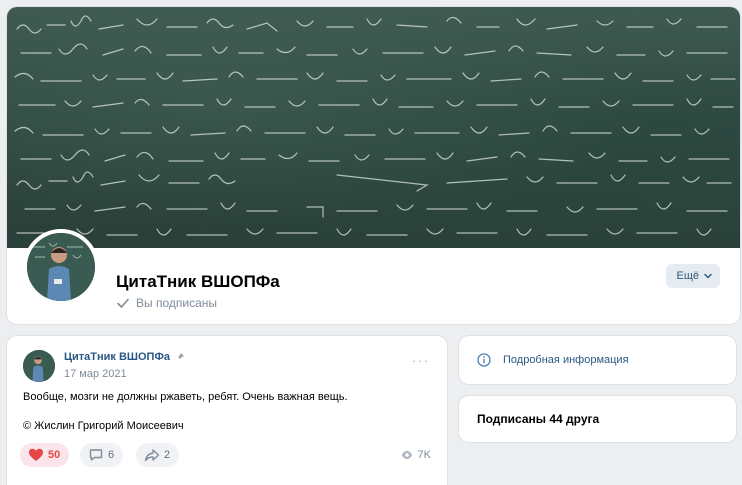 The width and height of the screenshot is (742, 485). What do you see at coordinates (687, 276) in the screenshot?
I see `more-button-label: Ещё` at bounding box center [687, 276].